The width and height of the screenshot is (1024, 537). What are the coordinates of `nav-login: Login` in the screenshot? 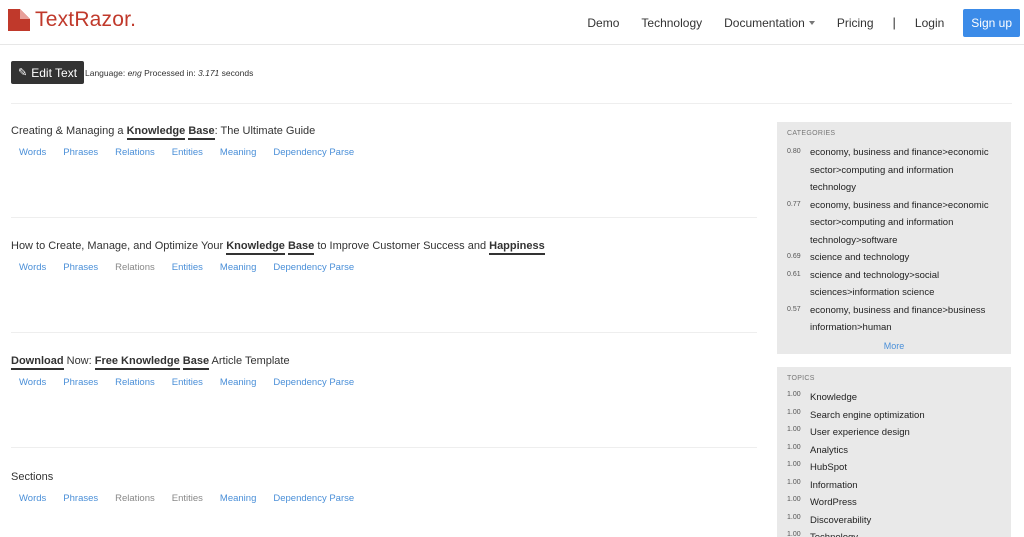 It's located at (929, 23).